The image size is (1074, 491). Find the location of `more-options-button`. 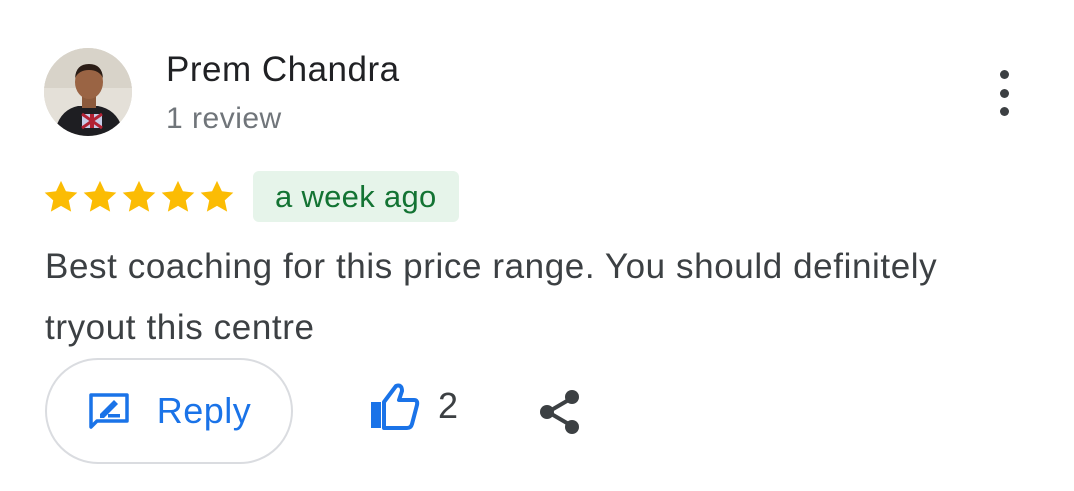

more-options-button is located at coordinates (1004, 93).